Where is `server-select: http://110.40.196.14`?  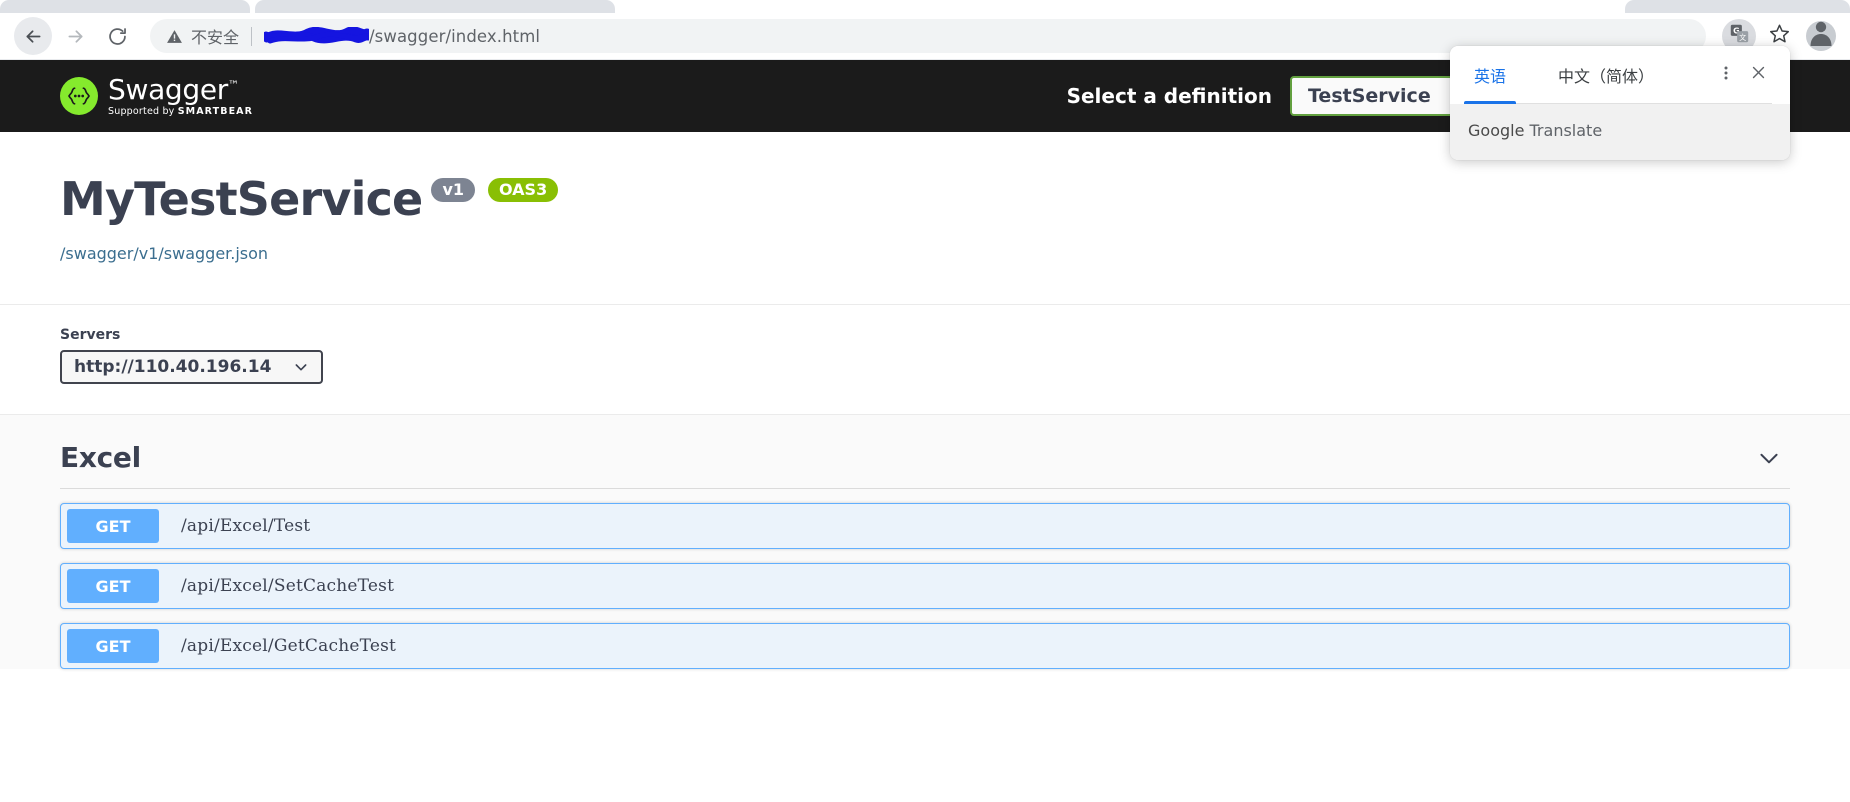 server-select: http://110.40.196.14 is located at coordinates (192, 367).